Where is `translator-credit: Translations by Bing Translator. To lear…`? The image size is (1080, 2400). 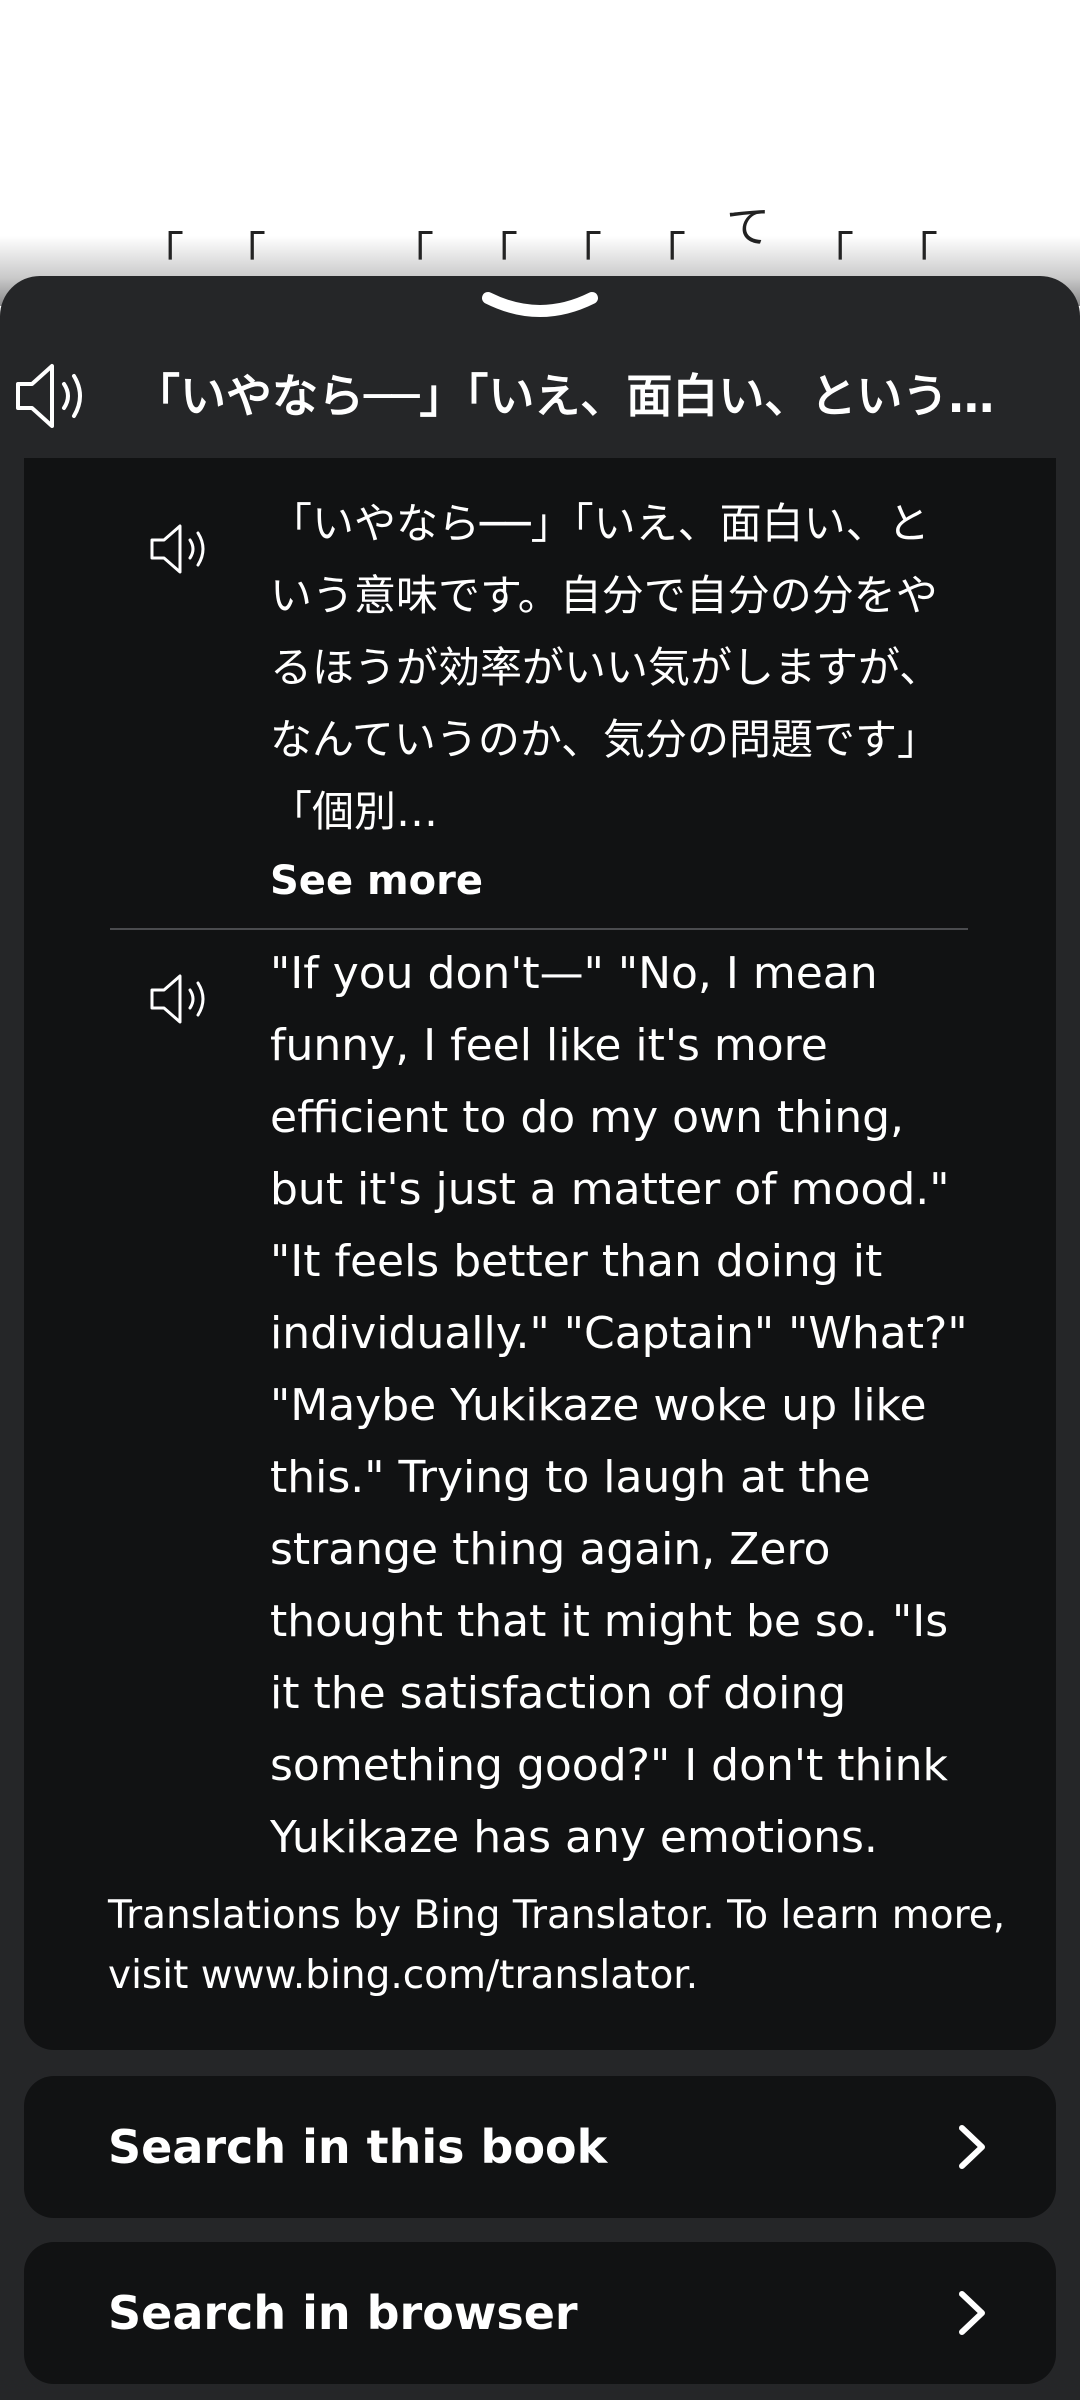
translator-credit: Translations by Bing Translator. To lear… is located at coordinates (557, 1945).